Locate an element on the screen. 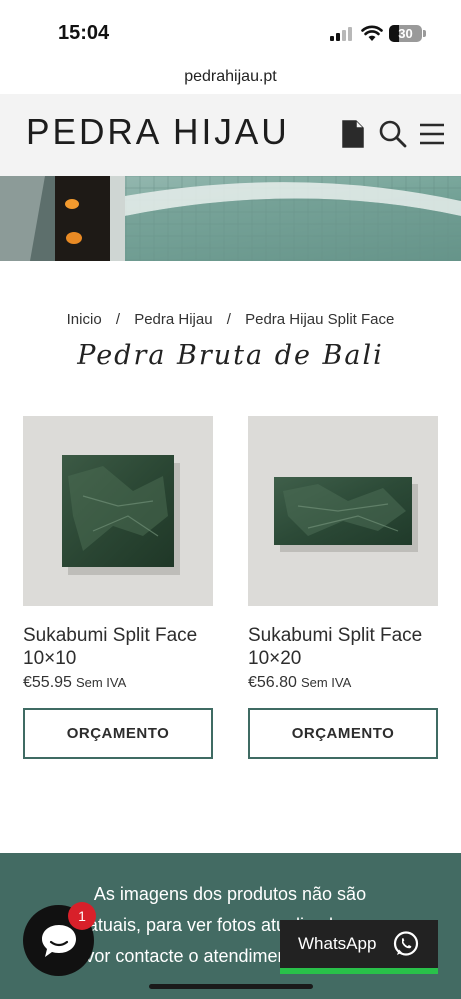 Image resolution: width=461 pixels, height=999 pixels. product-price-row: €55.95 Sem IVA is located at coordinates (118, 683).